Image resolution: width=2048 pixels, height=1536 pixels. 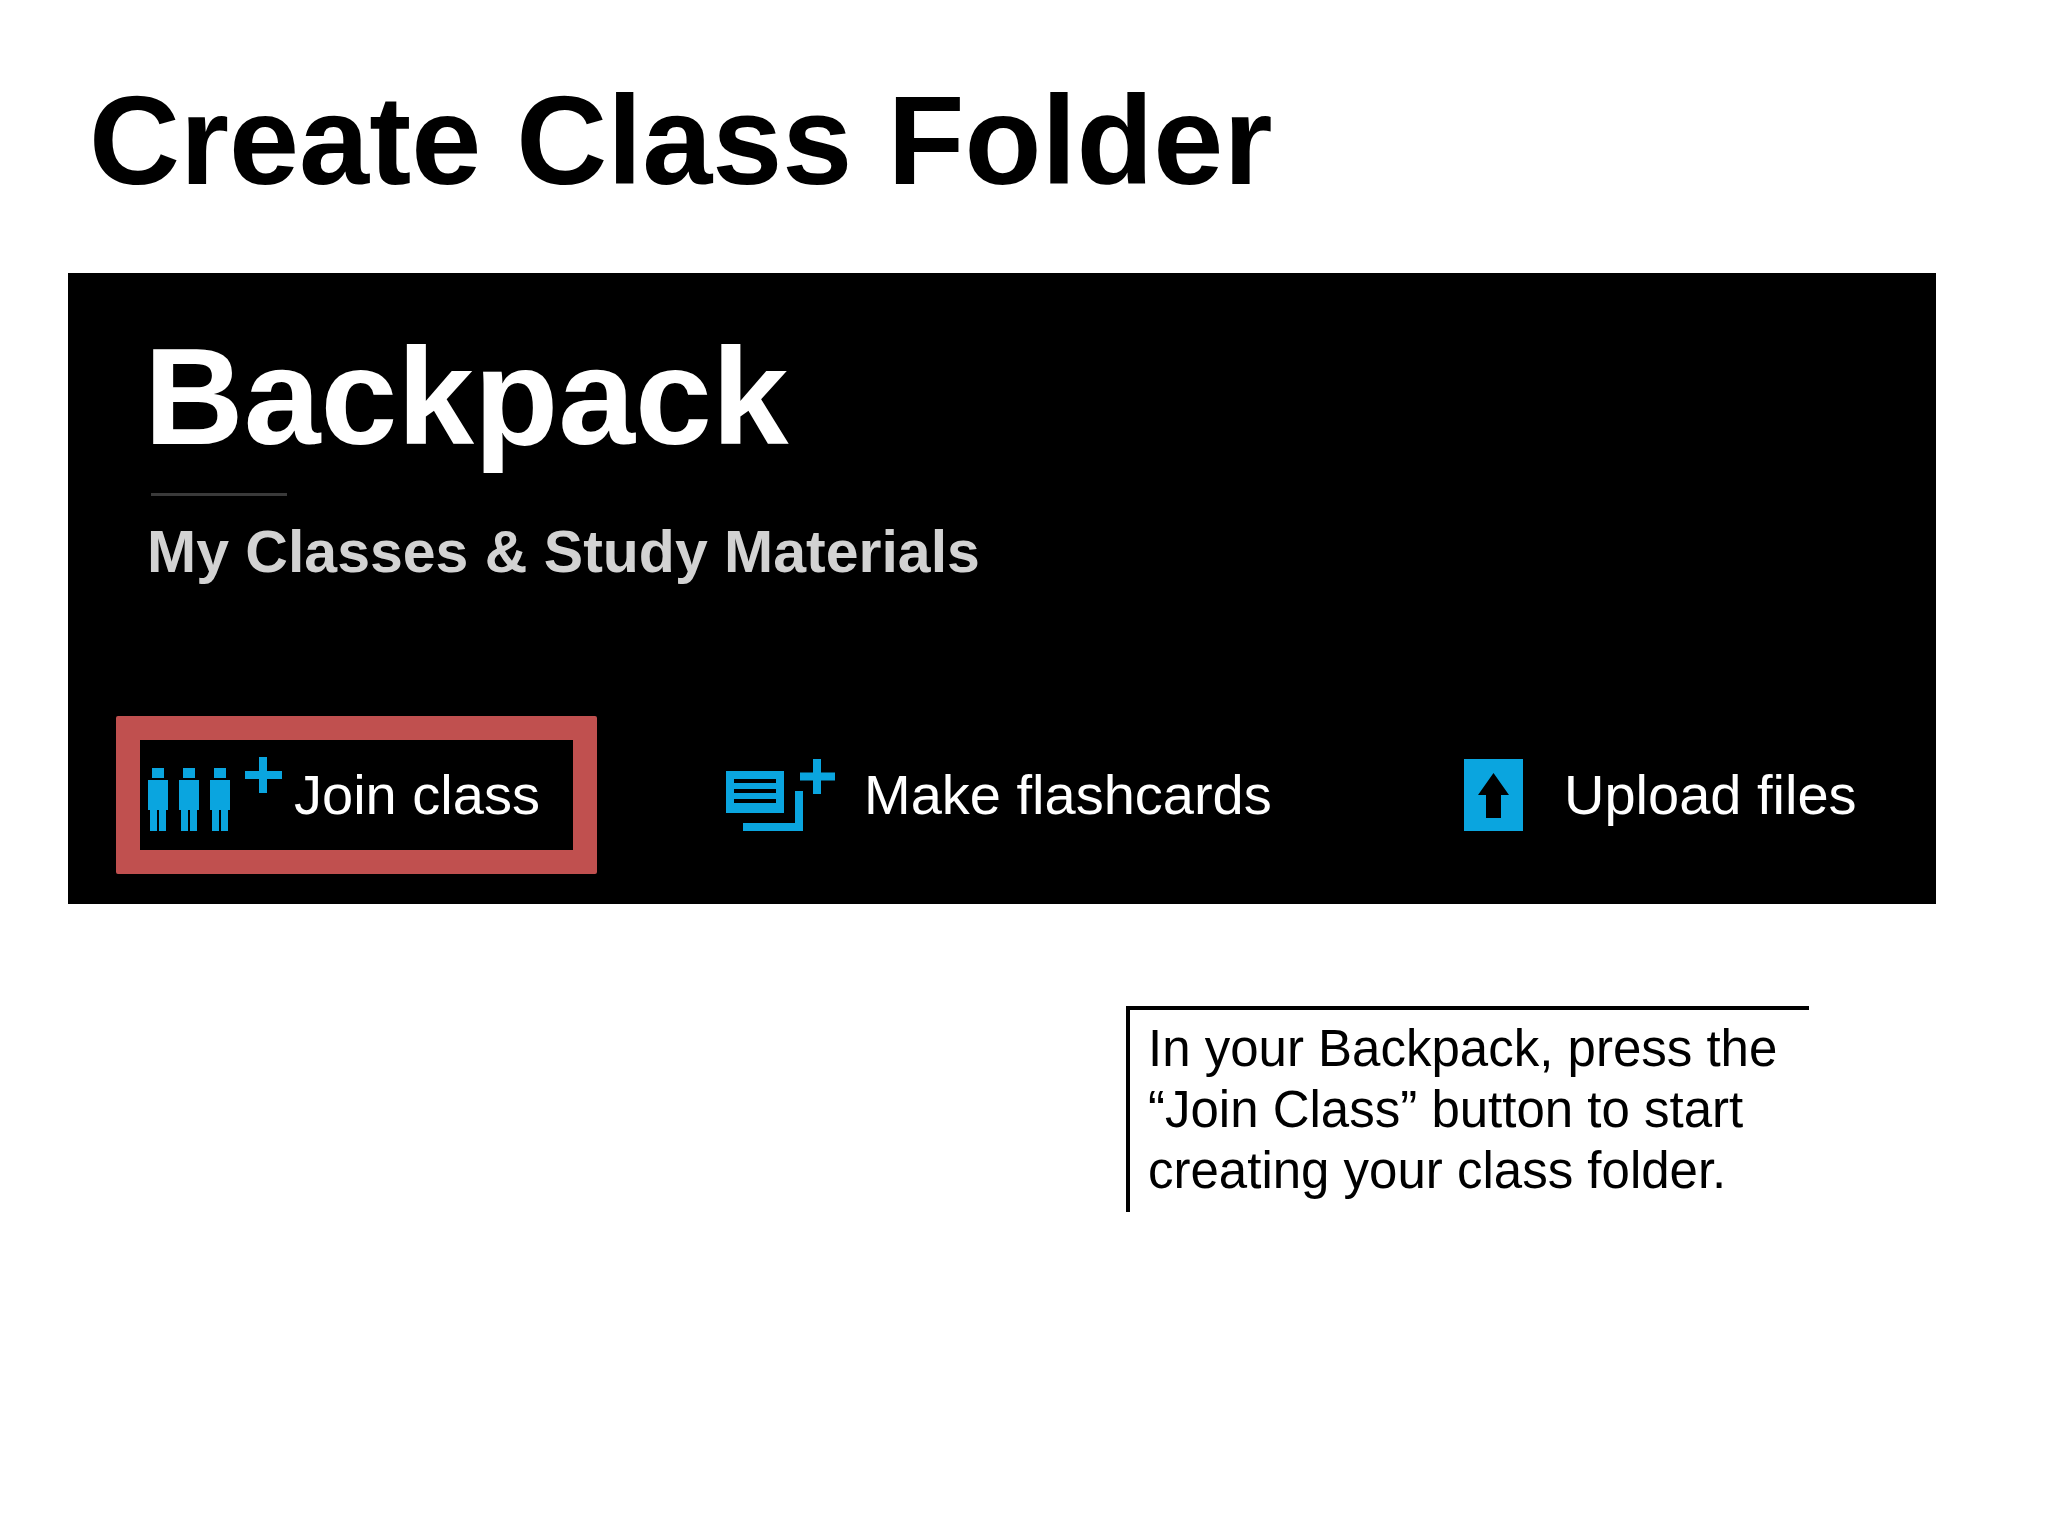 I want to click on cards-plus-icon, so click(x=781, y=794).